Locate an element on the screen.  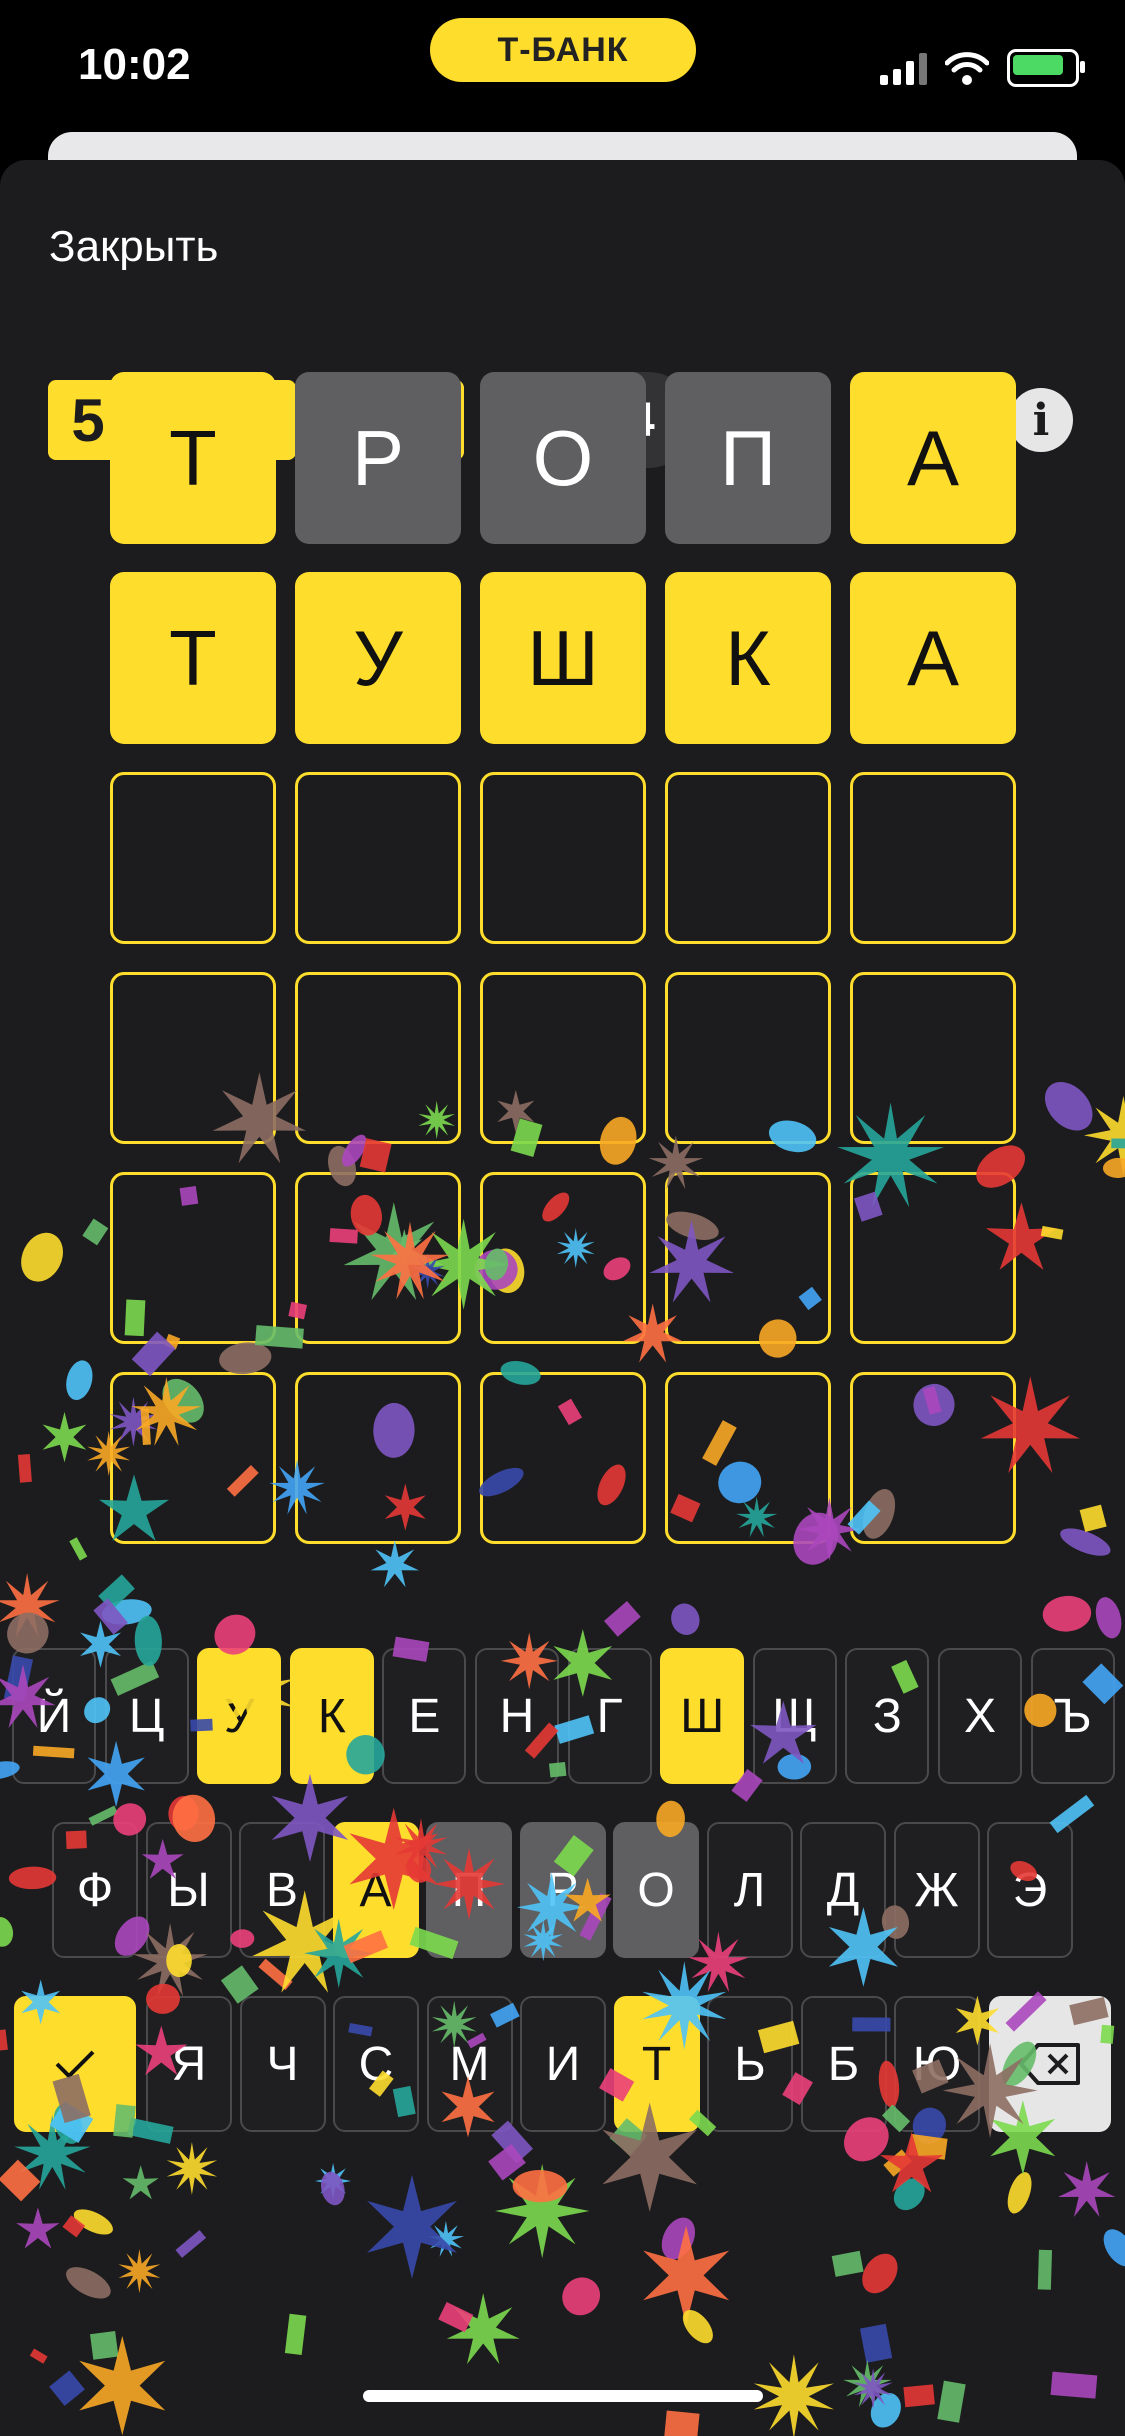
wifi-icon is located at coordinates (967, 68).